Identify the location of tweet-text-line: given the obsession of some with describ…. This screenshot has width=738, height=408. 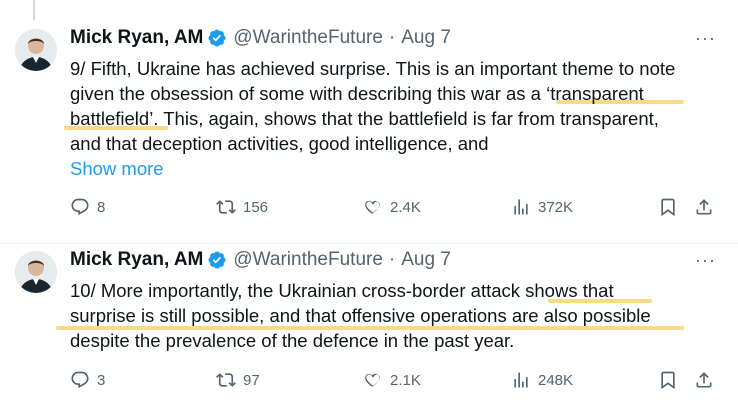
(357, 93).